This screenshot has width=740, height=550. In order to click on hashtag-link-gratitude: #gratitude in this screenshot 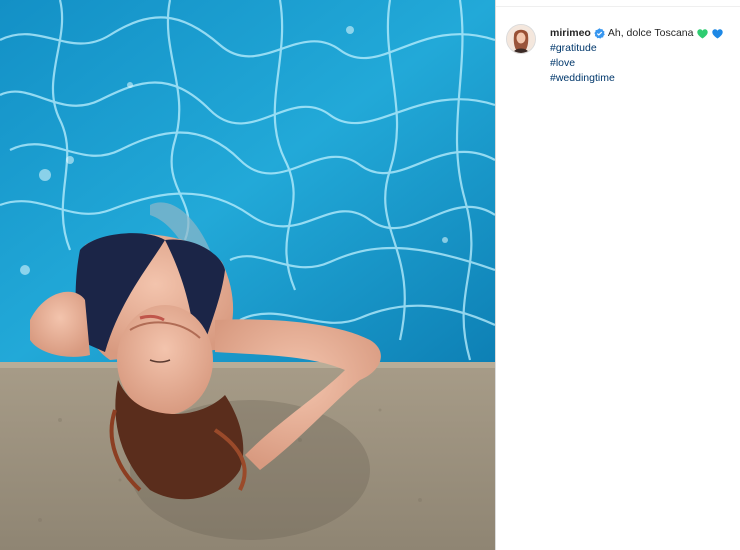, I will do `click(636, 48)`.